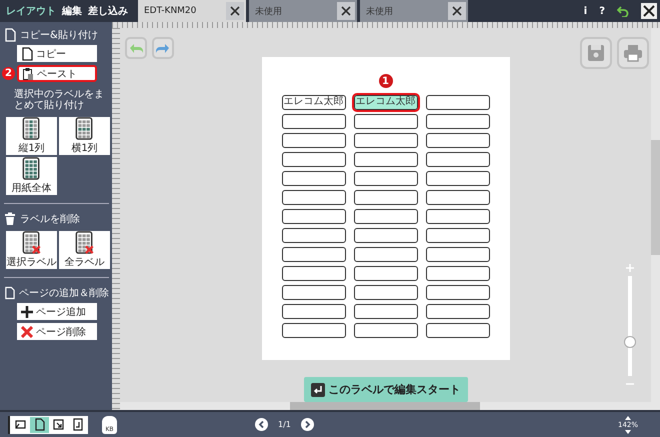 The height and width of the screenshot is (437, 660). I want to click on paste-tile-button: 横1列, so click(84, 136).